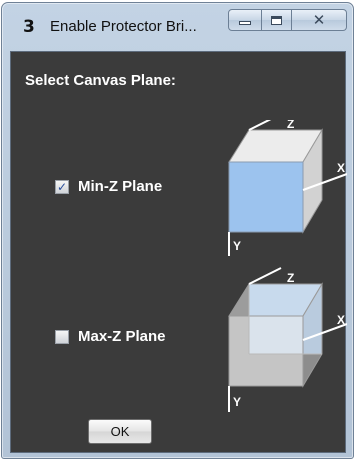  What do you see at coordinates (100, 80) in the screenshot?
I see `dialog-heading: Select Canvas Plane:` at bounding box center [100, 80].